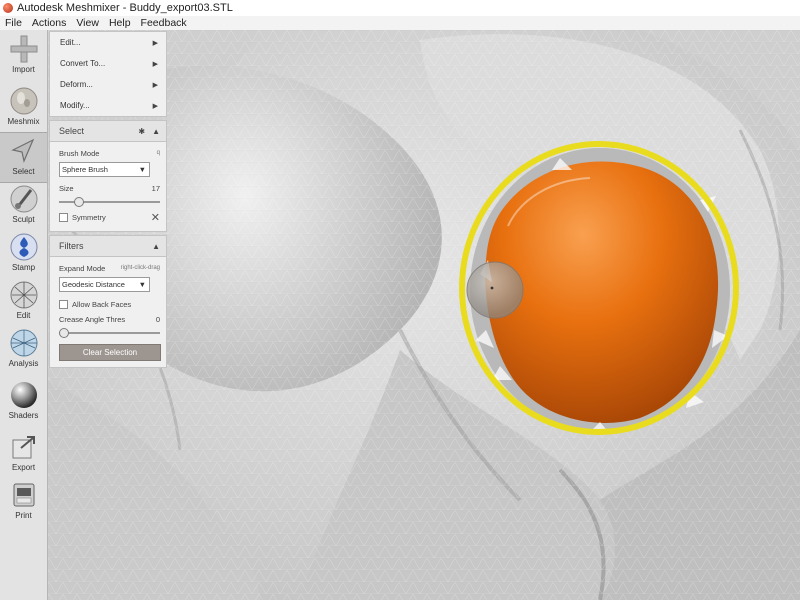 This screenshot has height=600, width=800. I want to click on title-bar: Autodesk Meshmixer - Buddy_export03.STL, so click(400, 8).